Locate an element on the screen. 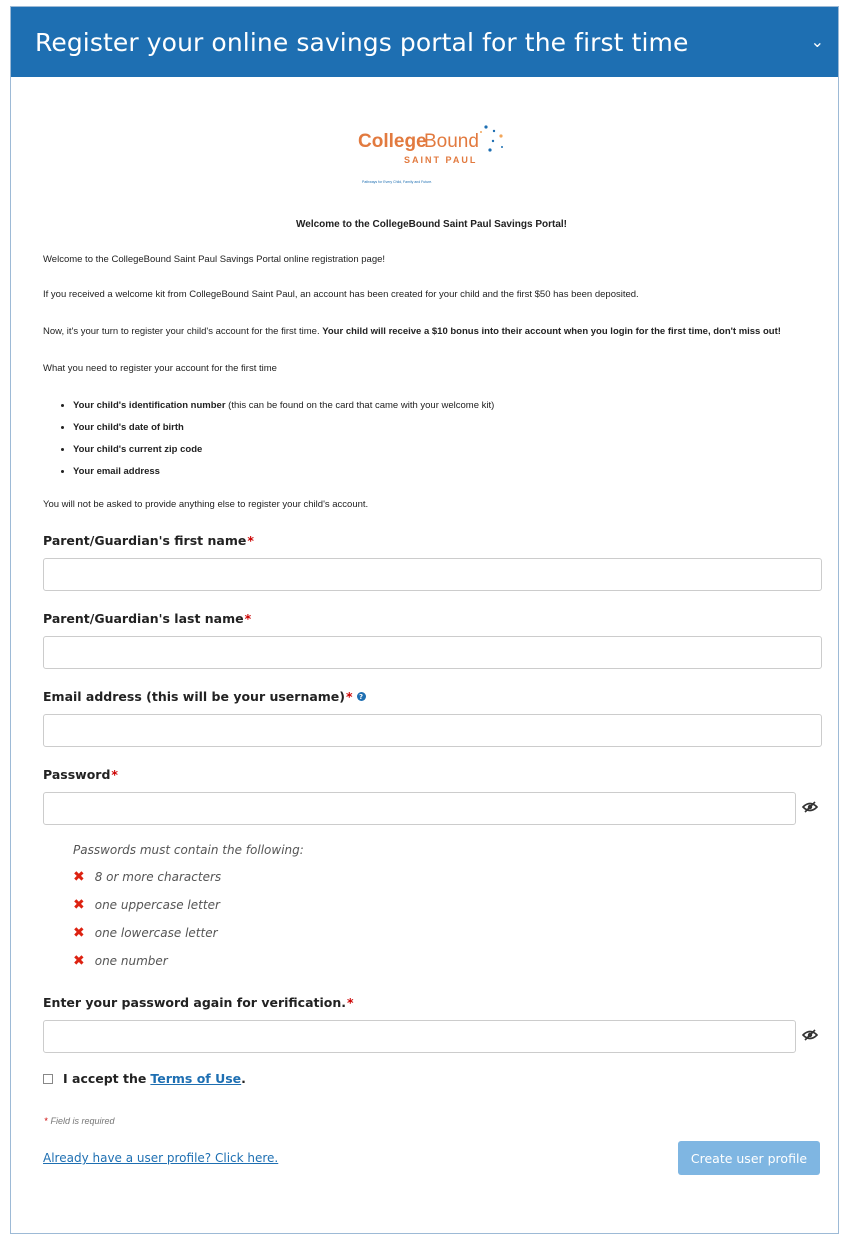  email-input is located at coordinates (432, 730).